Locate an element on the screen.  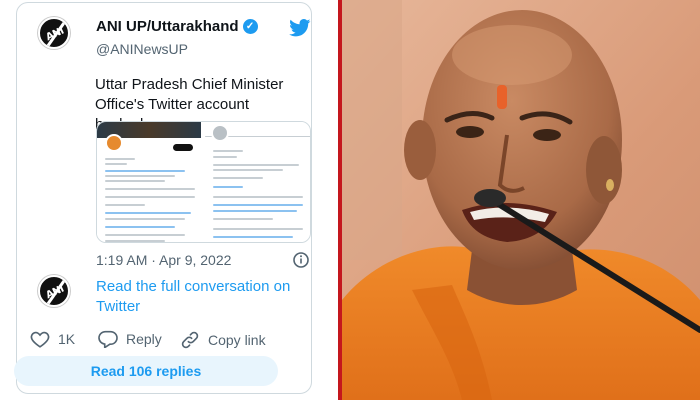
author-handle: @ANINewsUP is located at coordinates (142, 49).